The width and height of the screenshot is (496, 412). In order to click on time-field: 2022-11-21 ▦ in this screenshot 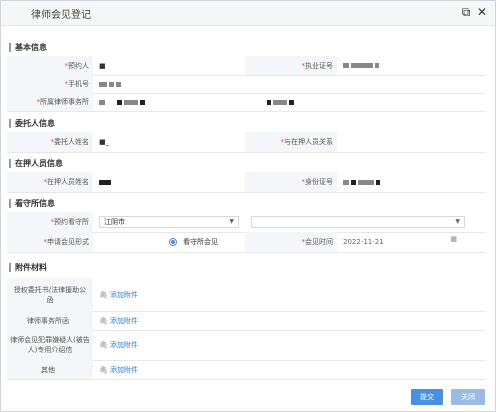, I will do `click(402, 242)`.